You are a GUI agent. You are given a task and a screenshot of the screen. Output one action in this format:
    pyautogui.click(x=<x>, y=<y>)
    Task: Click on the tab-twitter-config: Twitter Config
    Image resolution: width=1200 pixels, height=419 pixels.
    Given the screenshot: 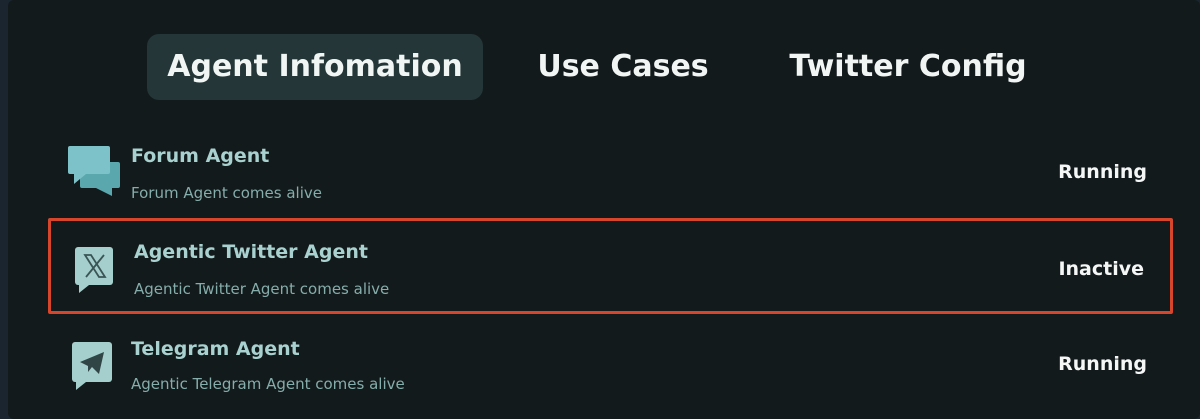 What is the action you would take?
    pyautogui.click(x=908, y=67)
    